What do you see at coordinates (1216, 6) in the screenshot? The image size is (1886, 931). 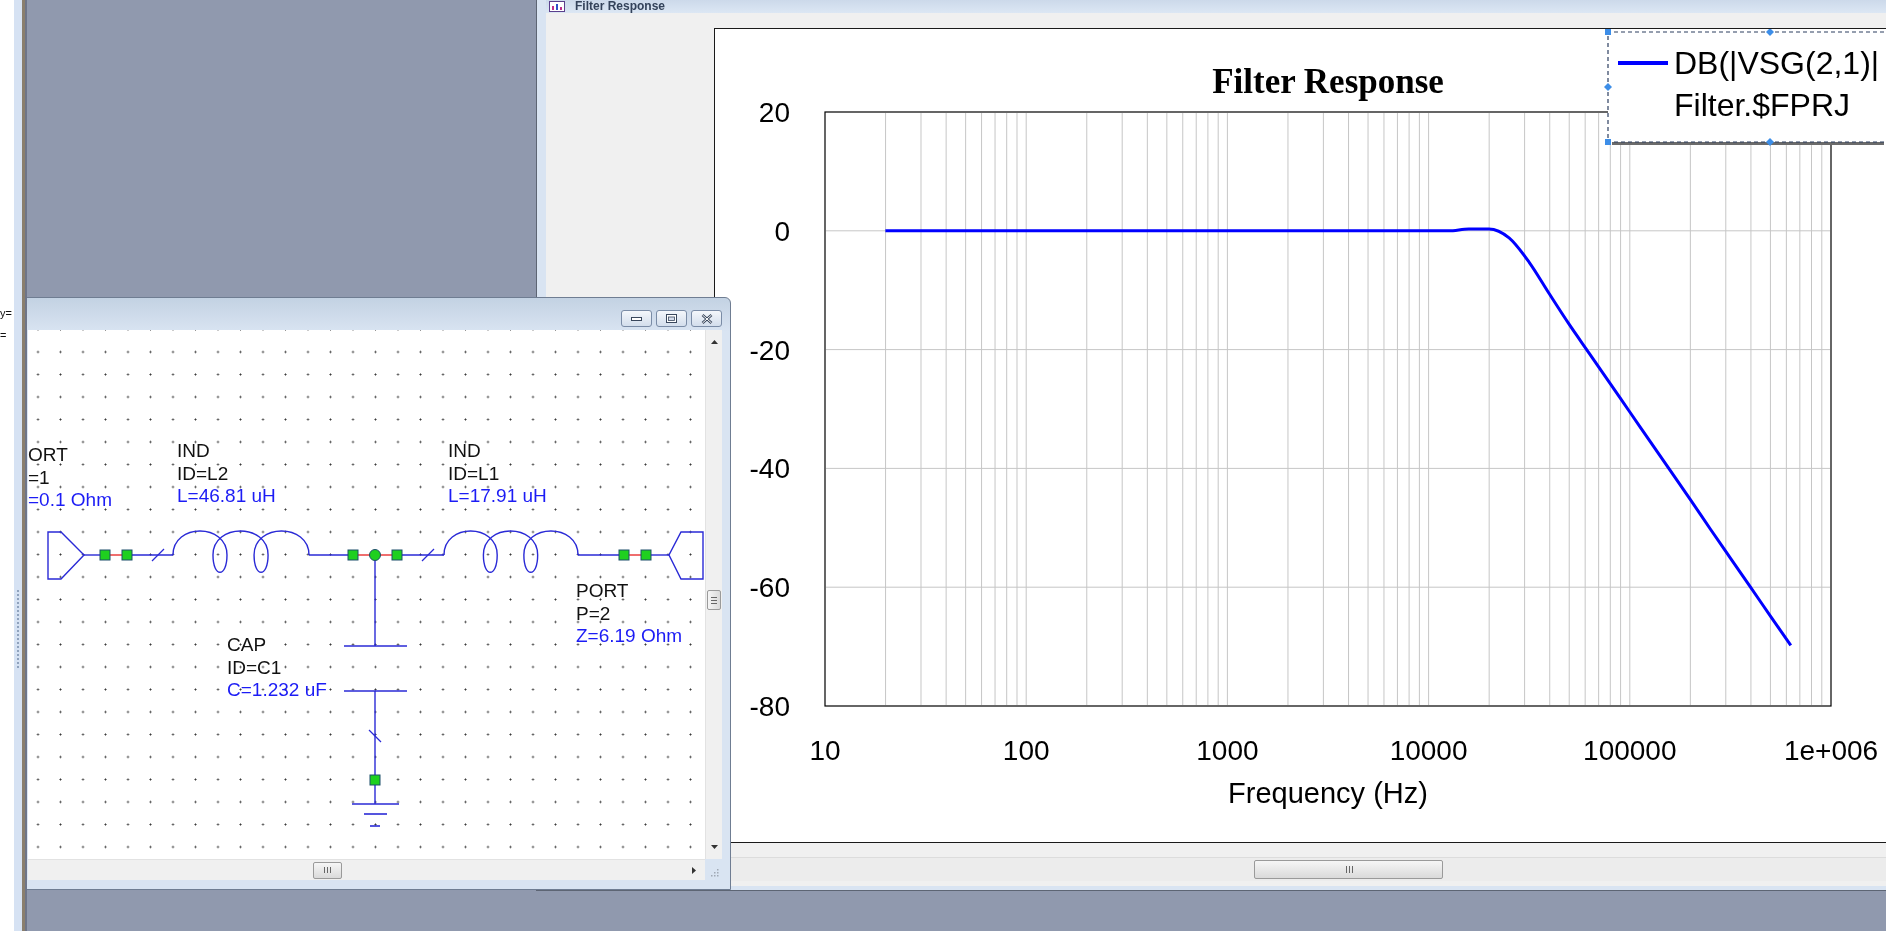 I see `window-title-bar: Filter Response` at bounding box center [1216, 6].